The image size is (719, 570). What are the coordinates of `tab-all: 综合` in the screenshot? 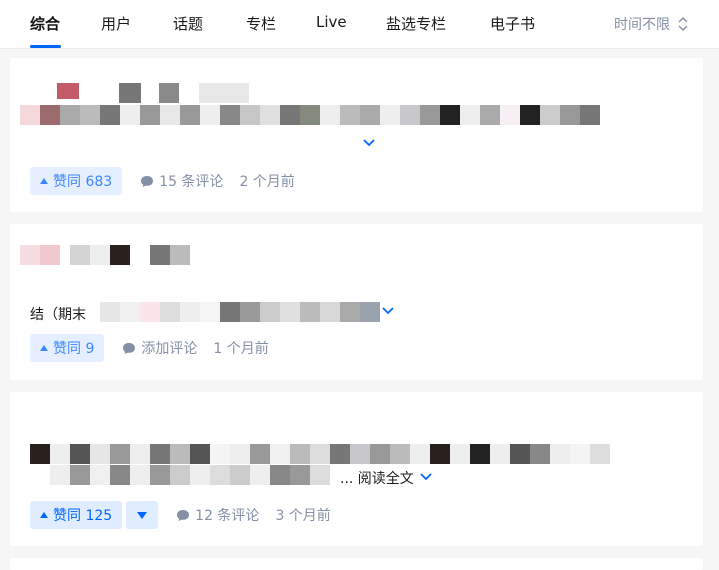 It's located at (45, 23).